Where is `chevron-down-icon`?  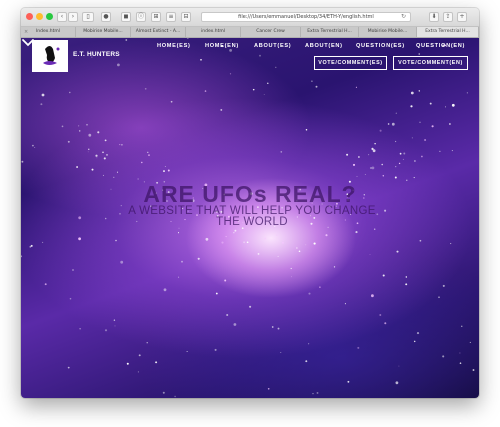
chevron-down-icon is located at coordinates (28, 42).